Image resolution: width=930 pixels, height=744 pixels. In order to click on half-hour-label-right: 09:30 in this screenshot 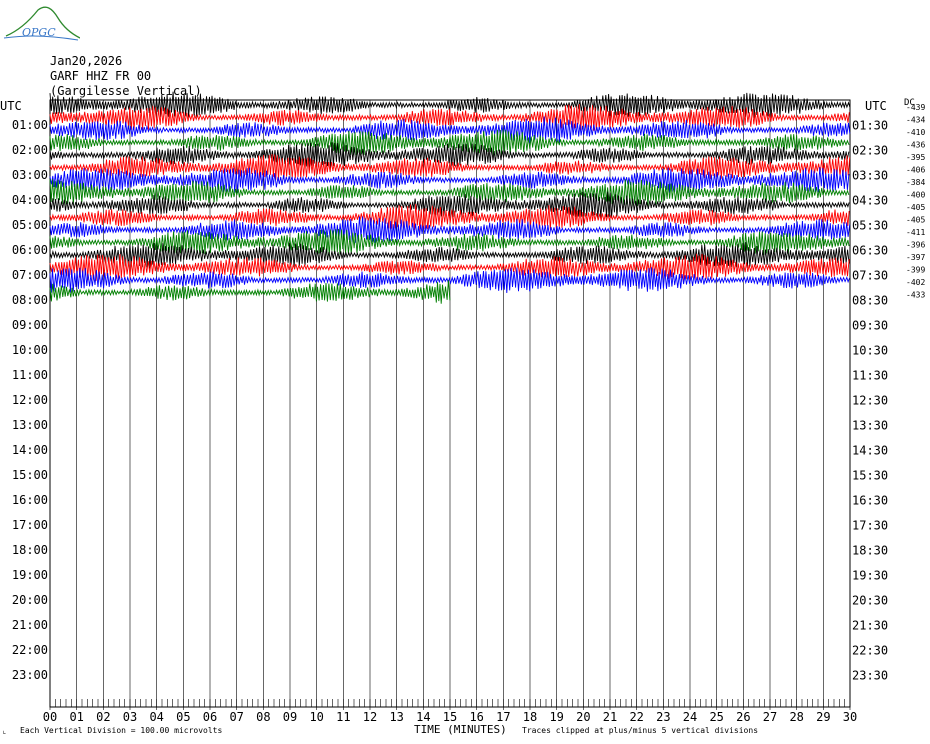, I will do `click(870, 326)`.